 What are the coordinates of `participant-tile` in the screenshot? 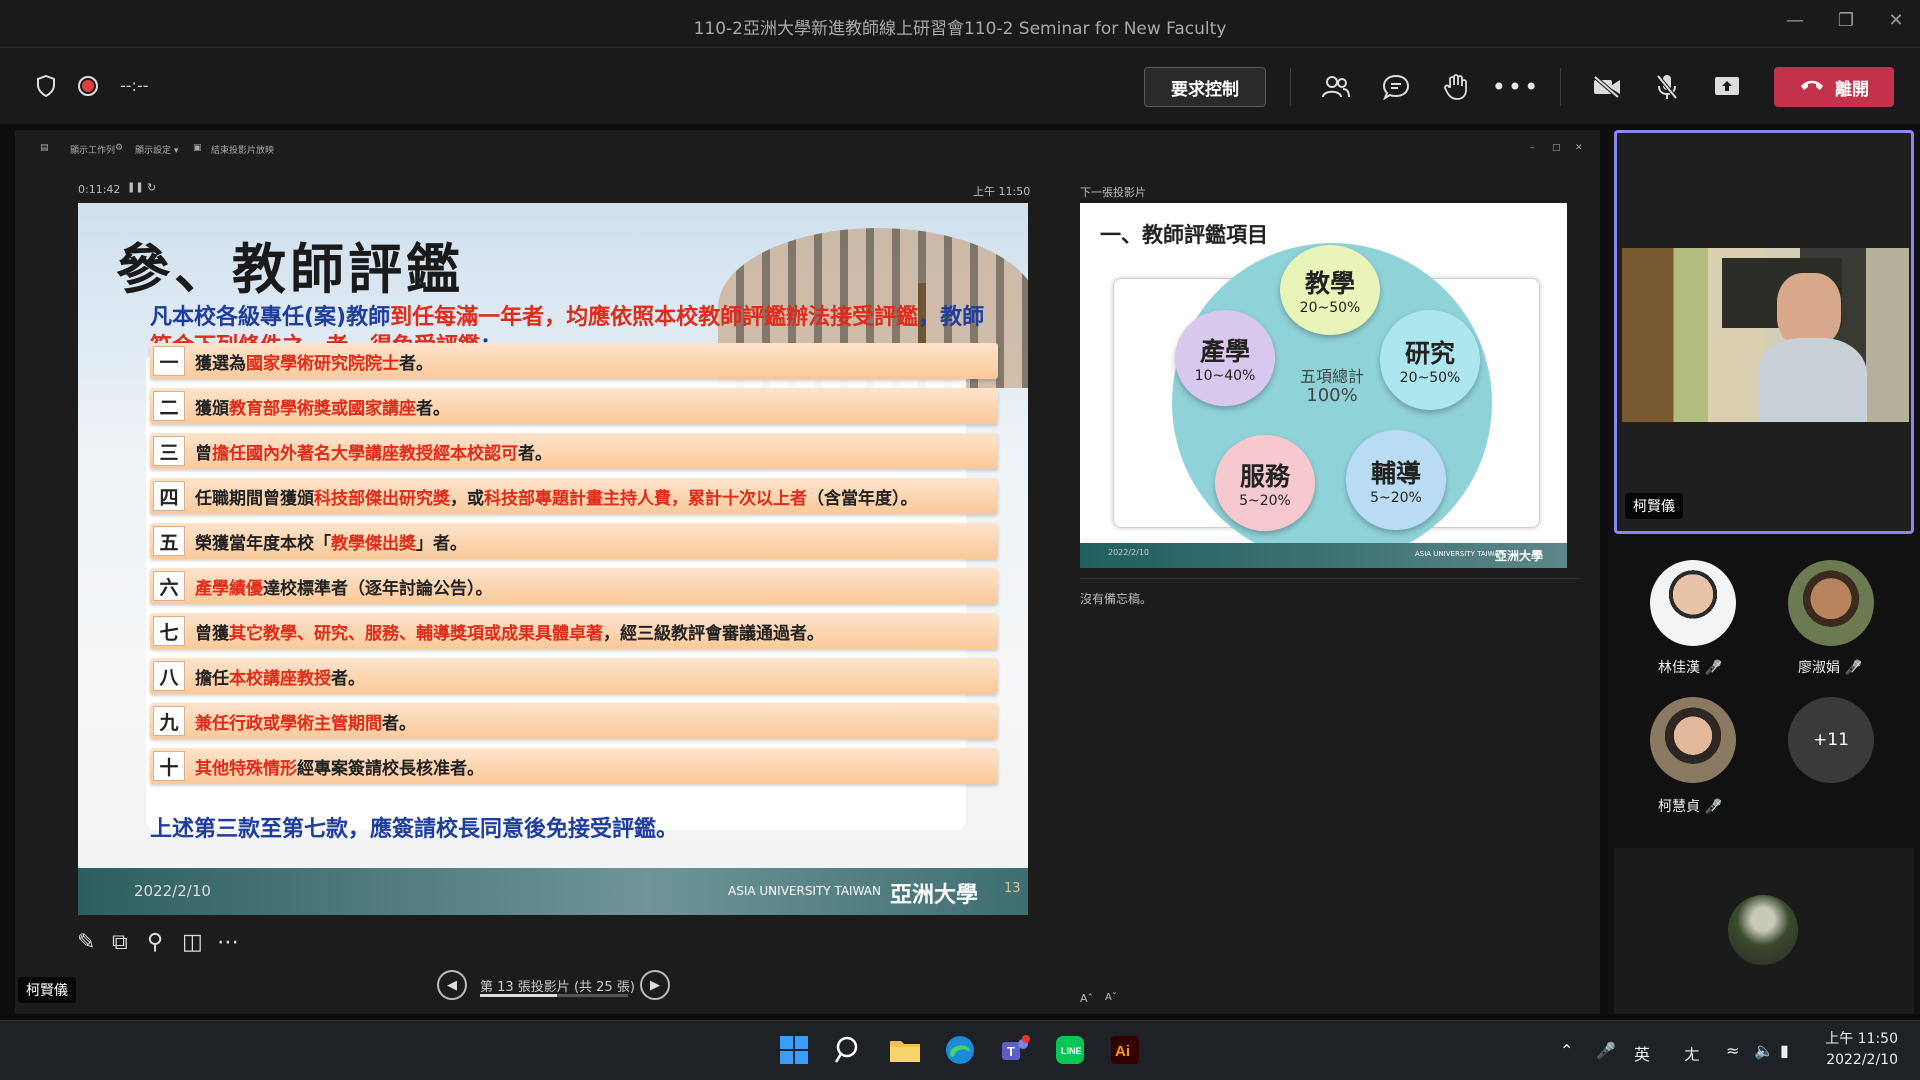 It's located at (1764, 931).